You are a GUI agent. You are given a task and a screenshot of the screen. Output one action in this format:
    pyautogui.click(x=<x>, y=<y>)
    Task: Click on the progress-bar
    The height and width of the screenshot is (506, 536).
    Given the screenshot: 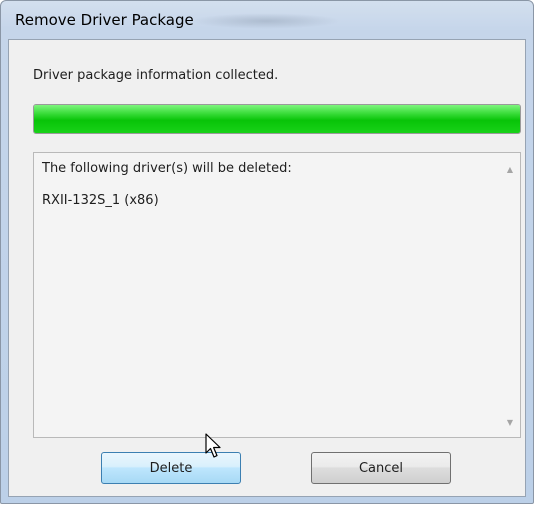 What is the action you would take?
    pyautogui.click(x=277, y=119)
    